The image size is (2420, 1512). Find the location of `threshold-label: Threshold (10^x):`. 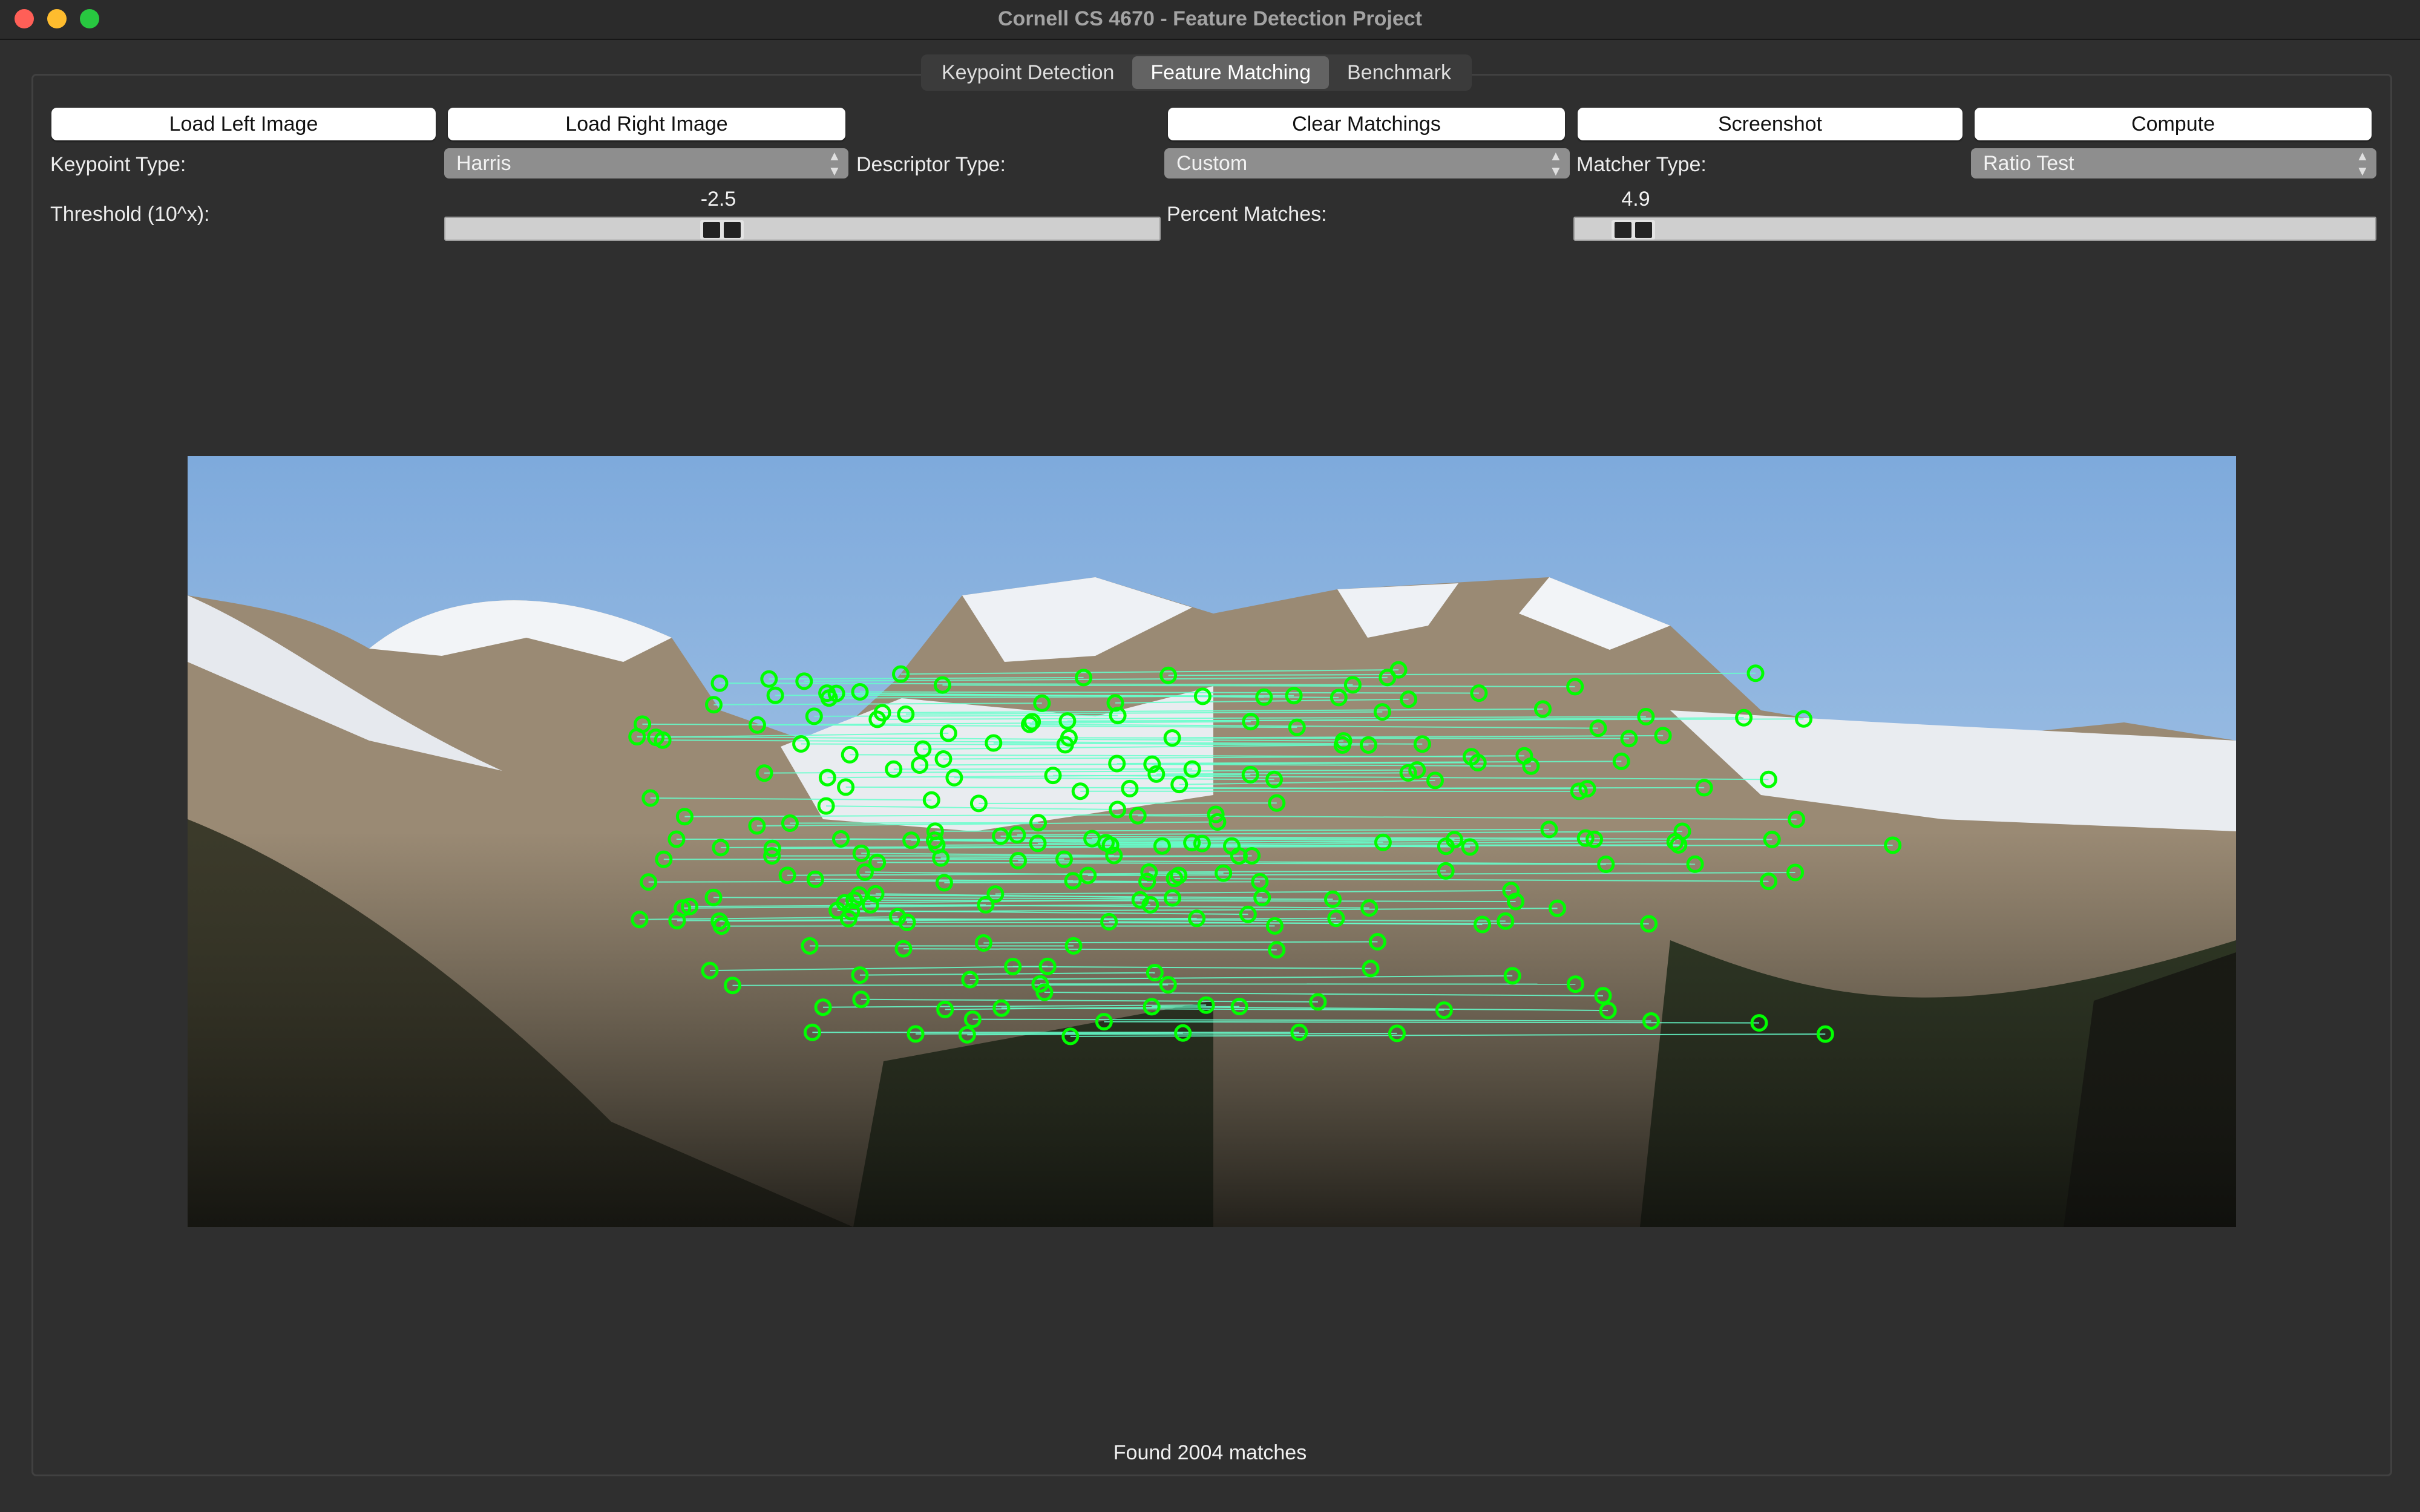

threshold-label: Threshold (10^x): is located at coordinates (130, 214).